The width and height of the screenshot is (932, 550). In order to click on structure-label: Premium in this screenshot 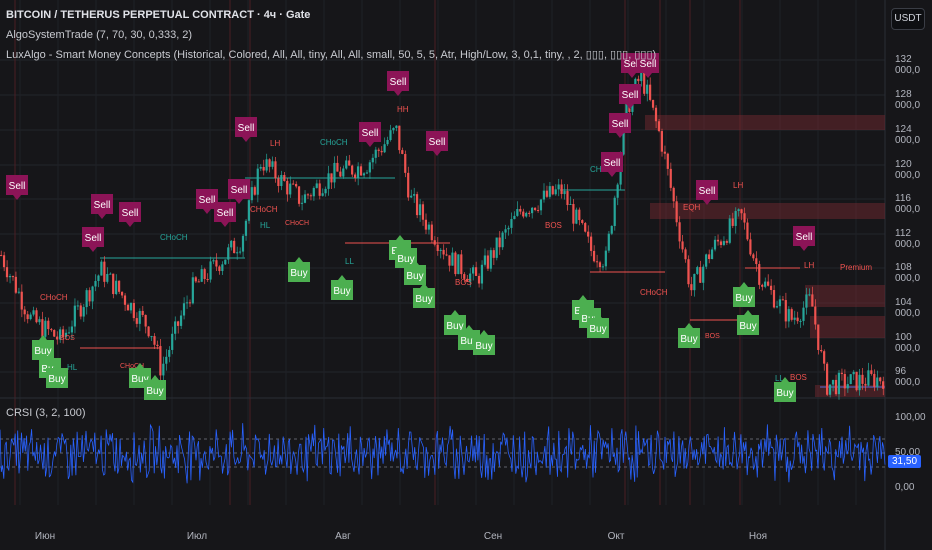, I will do `click(856, 267)`.